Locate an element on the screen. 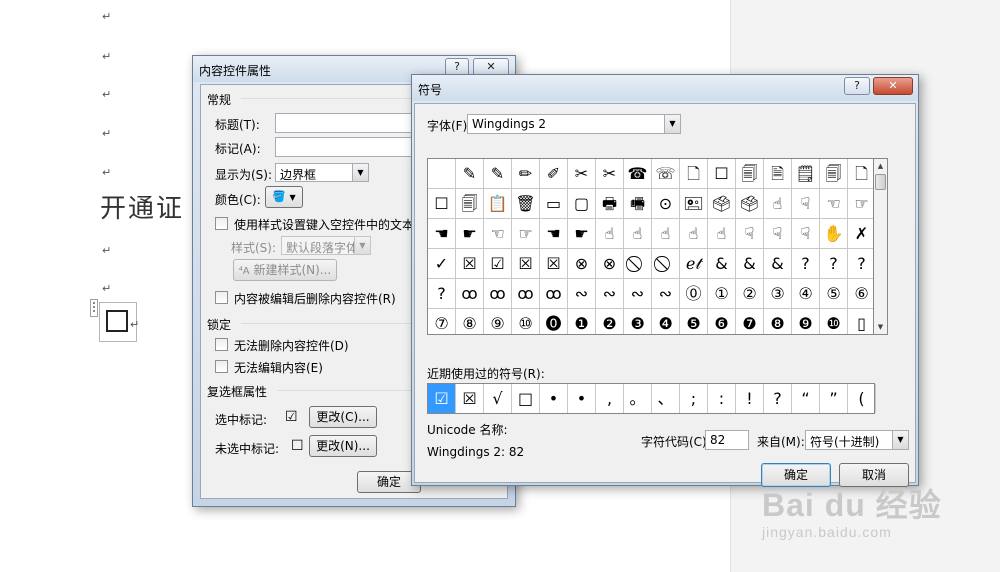  symbol-grid-scrollbar: ▲ ▼ is located at coordinates (881, 246).